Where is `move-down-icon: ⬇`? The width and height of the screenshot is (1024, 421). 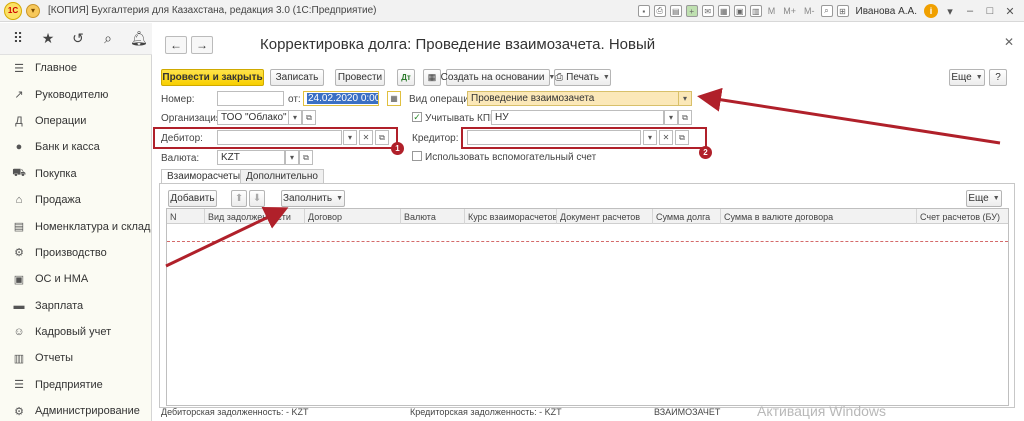 move-down-icon: ⬇ is located at coordinates (257, 198).